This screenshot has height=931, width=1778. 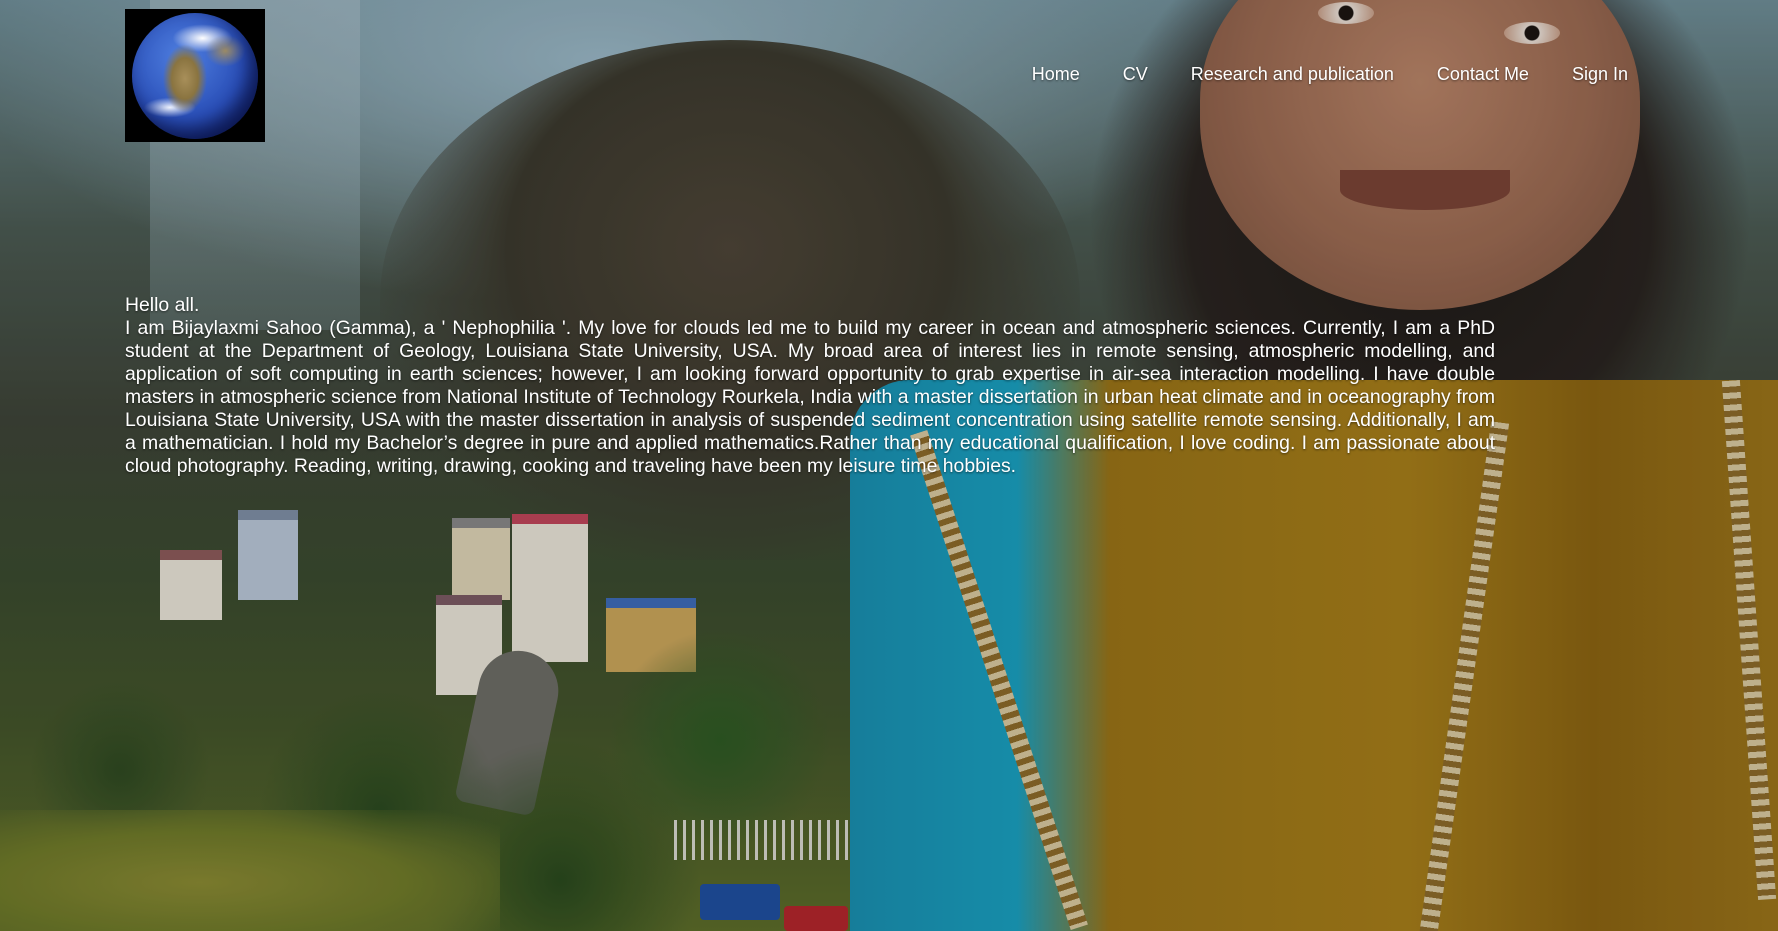 I want to click on site-logo, so click(x=195, y=75).